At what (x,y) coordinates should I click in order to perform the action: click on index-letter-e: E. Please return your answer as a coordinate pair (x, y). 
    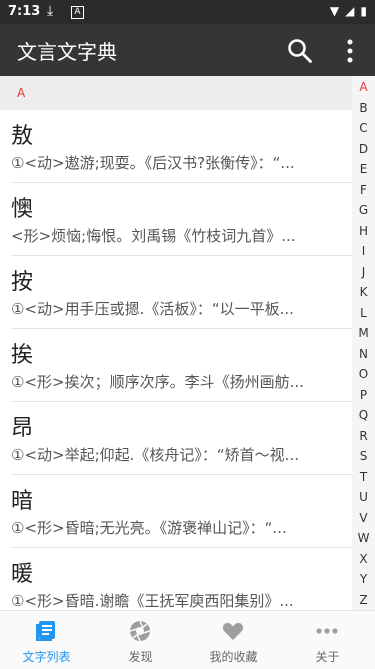
    Looking at the image, I should click on (363, 169).